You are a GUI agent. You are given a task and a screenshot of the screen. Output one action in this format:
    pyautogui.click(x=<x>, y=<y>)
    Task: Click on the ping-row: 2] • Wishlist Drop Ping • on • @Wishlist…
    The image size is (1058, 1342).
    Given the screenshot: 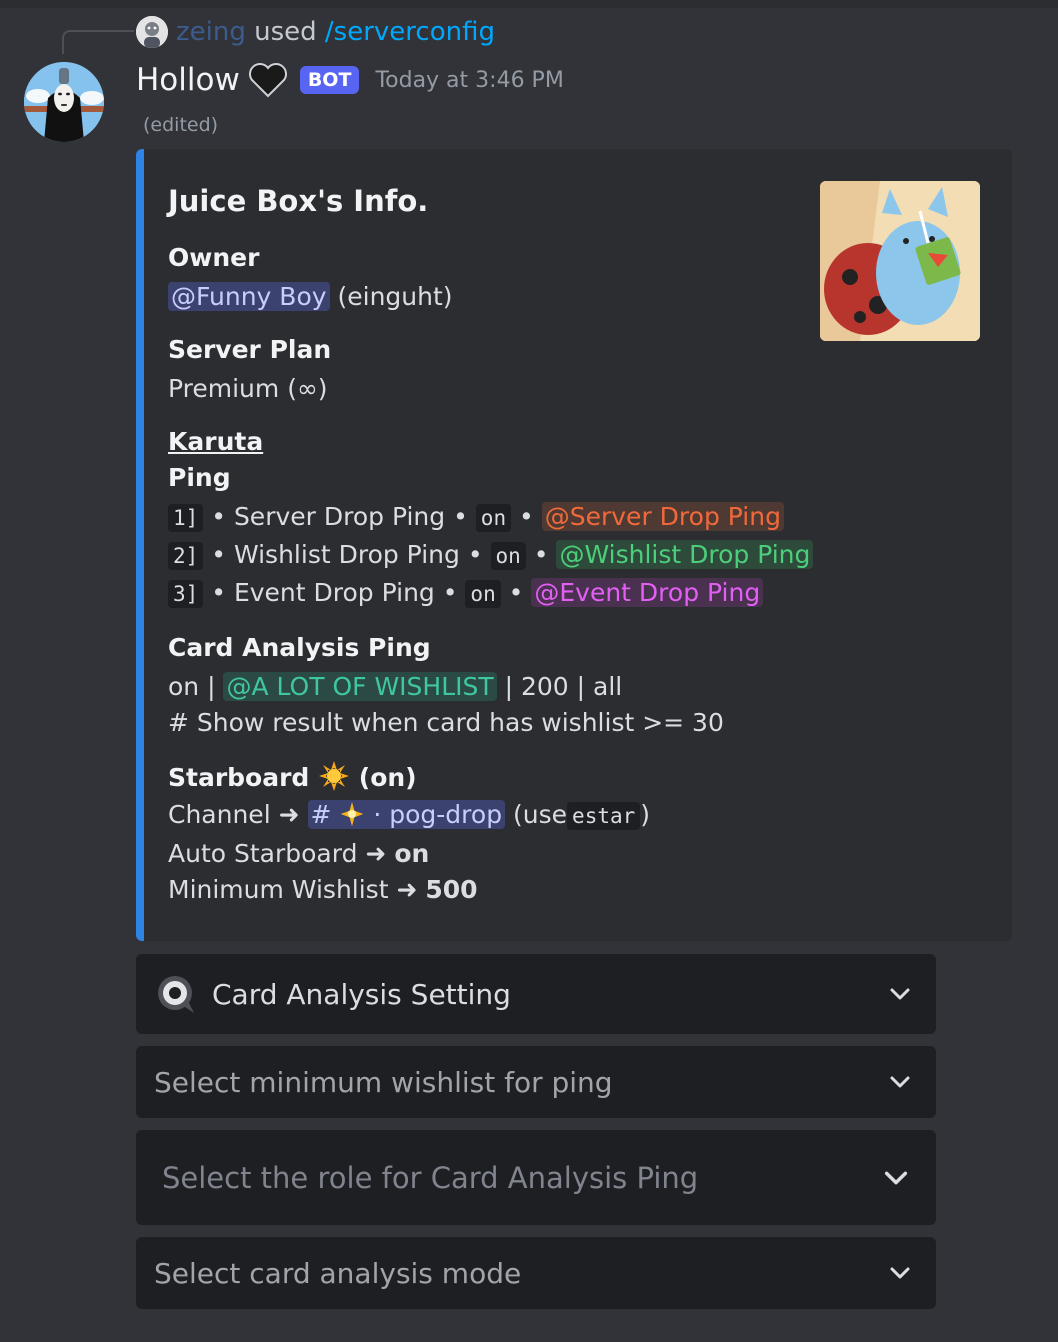 What is the action you would take?
    pyautogui.click(x=491, y=555)
    